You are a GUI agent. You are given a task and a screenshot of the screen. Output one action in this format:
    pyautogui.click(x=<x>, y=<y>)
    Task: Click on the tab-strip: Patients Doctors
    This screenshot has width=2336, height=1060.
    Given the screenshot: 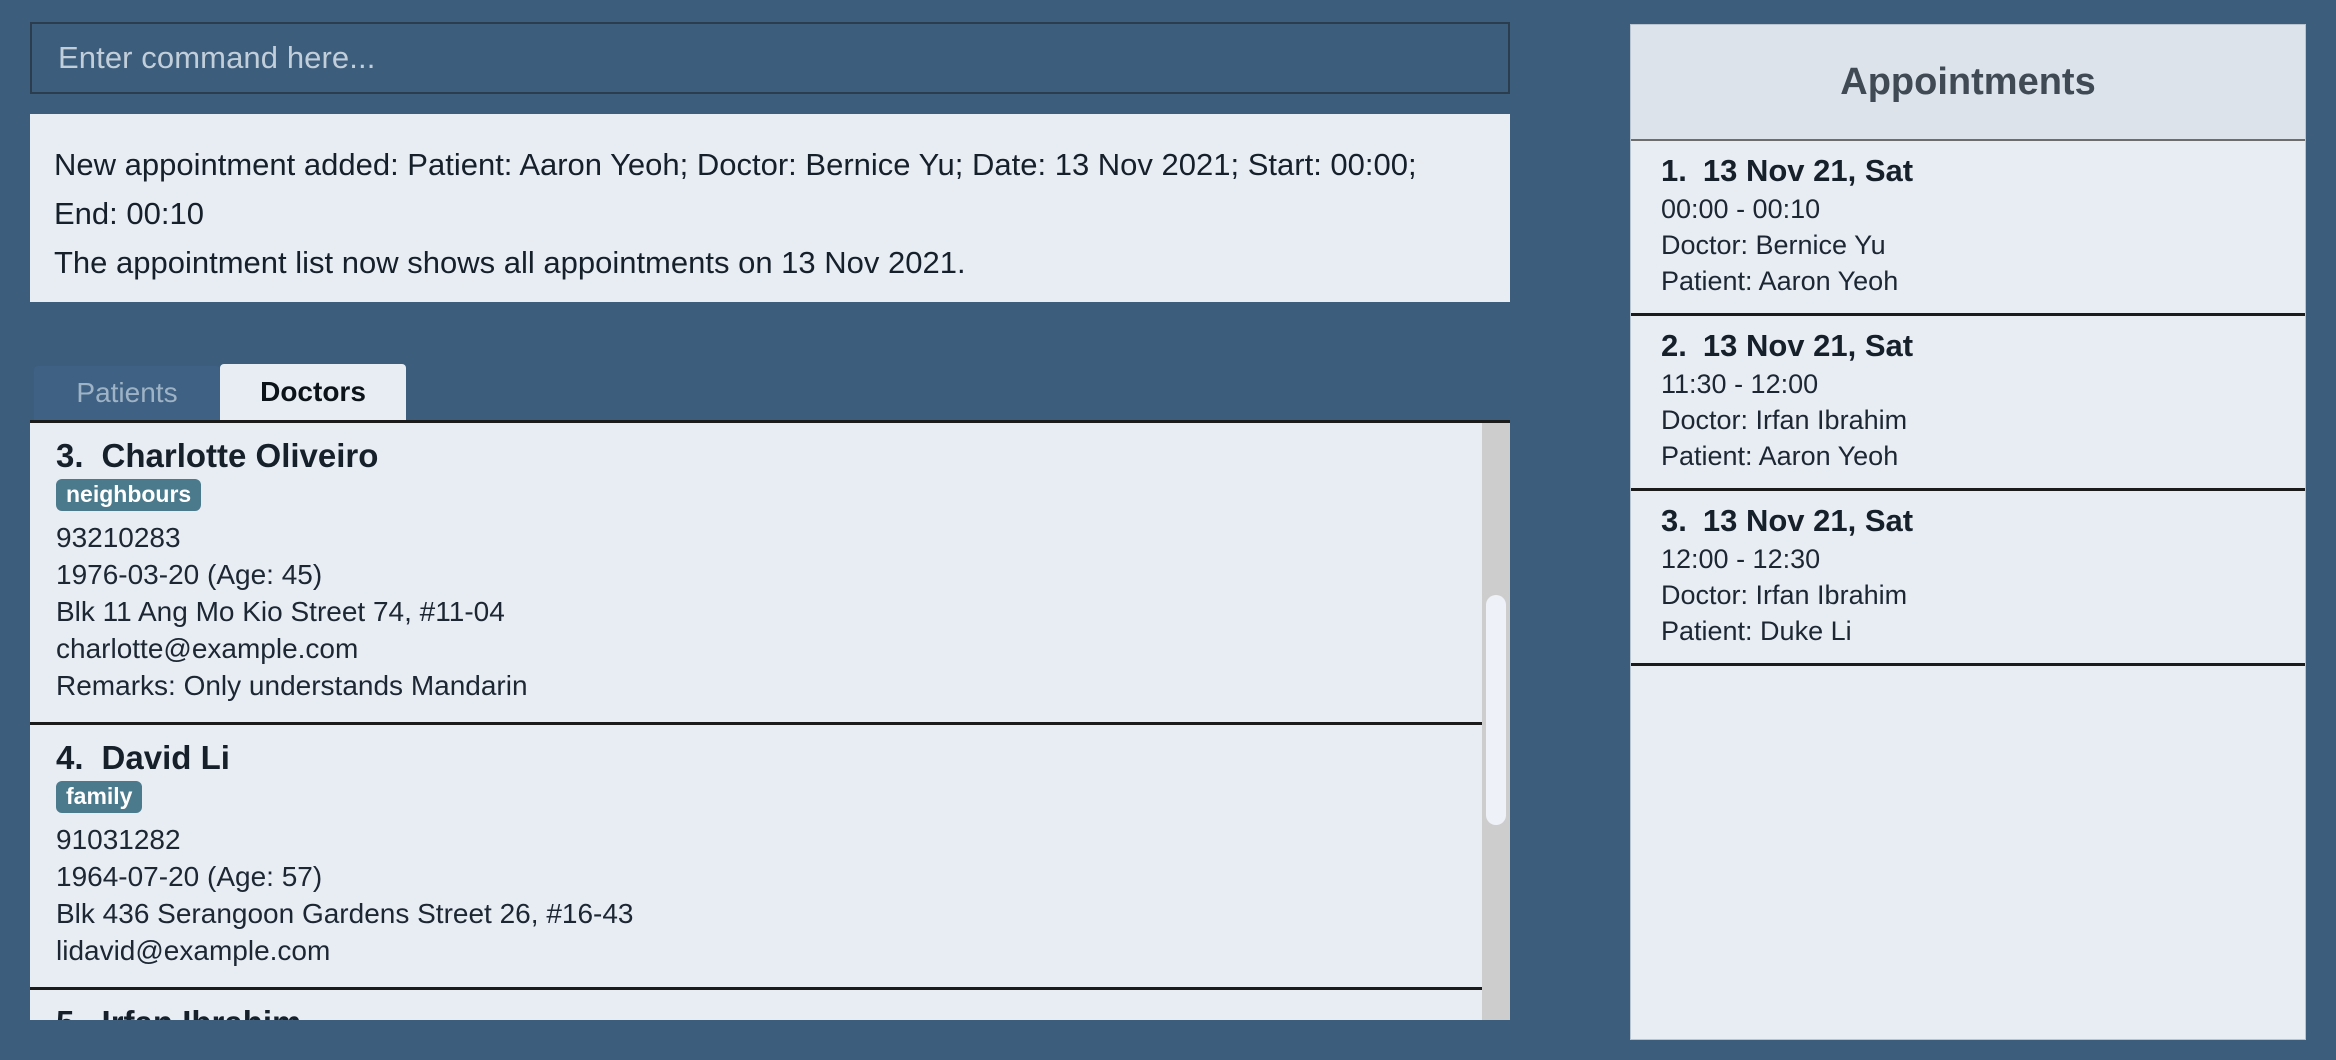 What is the action you would take?
    pyautogui.click(x=770, y=392)
    